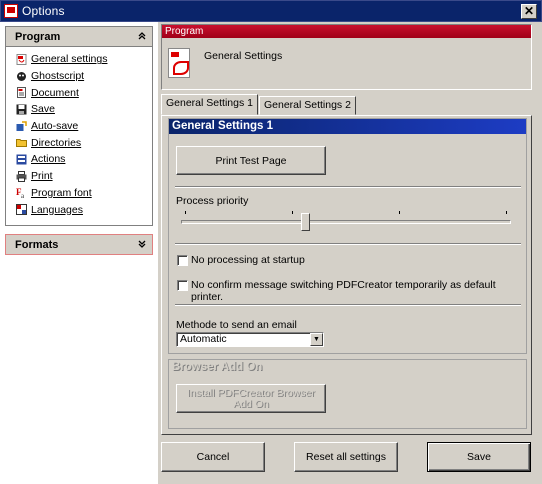 This screenshot has width=542, height=484. What do you see at coordinates (61, 192) in the screenshot?
I see `sidebar-item-label: Program font` at bounding box center [61, 192].